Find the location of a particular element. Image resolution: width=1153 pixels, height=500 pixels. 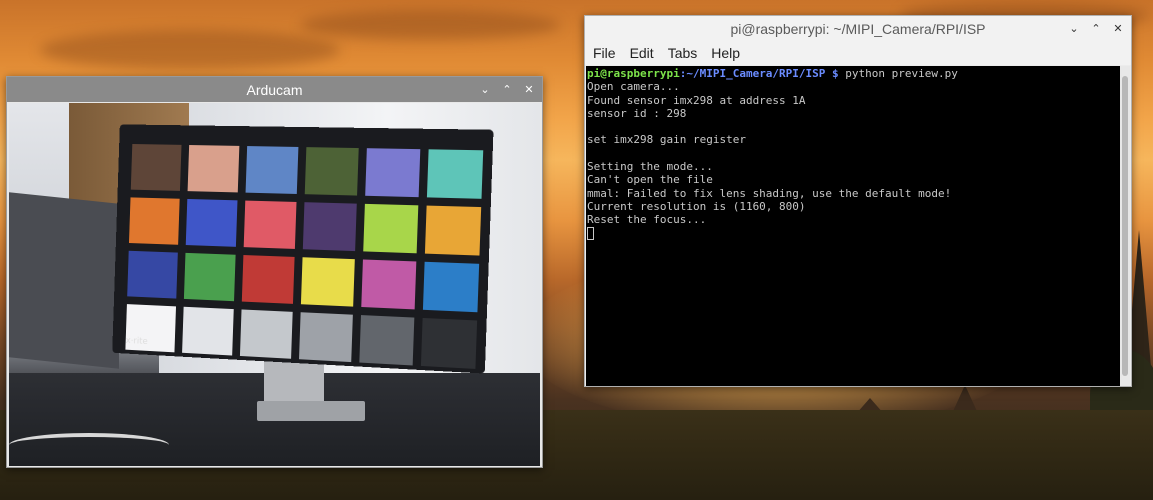

colorchecker-chart is located at coordinates (304, 256).